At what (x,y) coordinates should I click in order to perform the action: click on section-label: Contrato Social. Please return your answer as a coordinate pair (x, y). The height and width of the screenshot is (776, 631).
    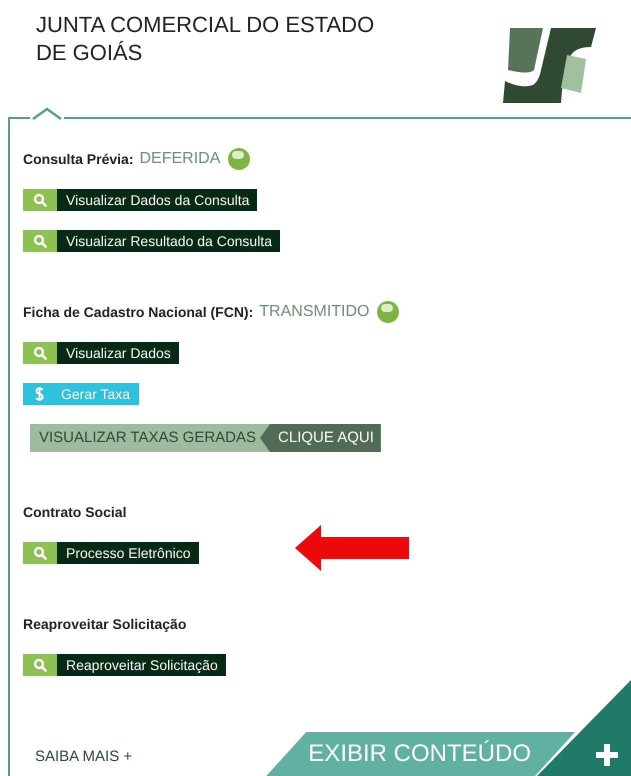
    Looking at the image, I should click on (74, 512).